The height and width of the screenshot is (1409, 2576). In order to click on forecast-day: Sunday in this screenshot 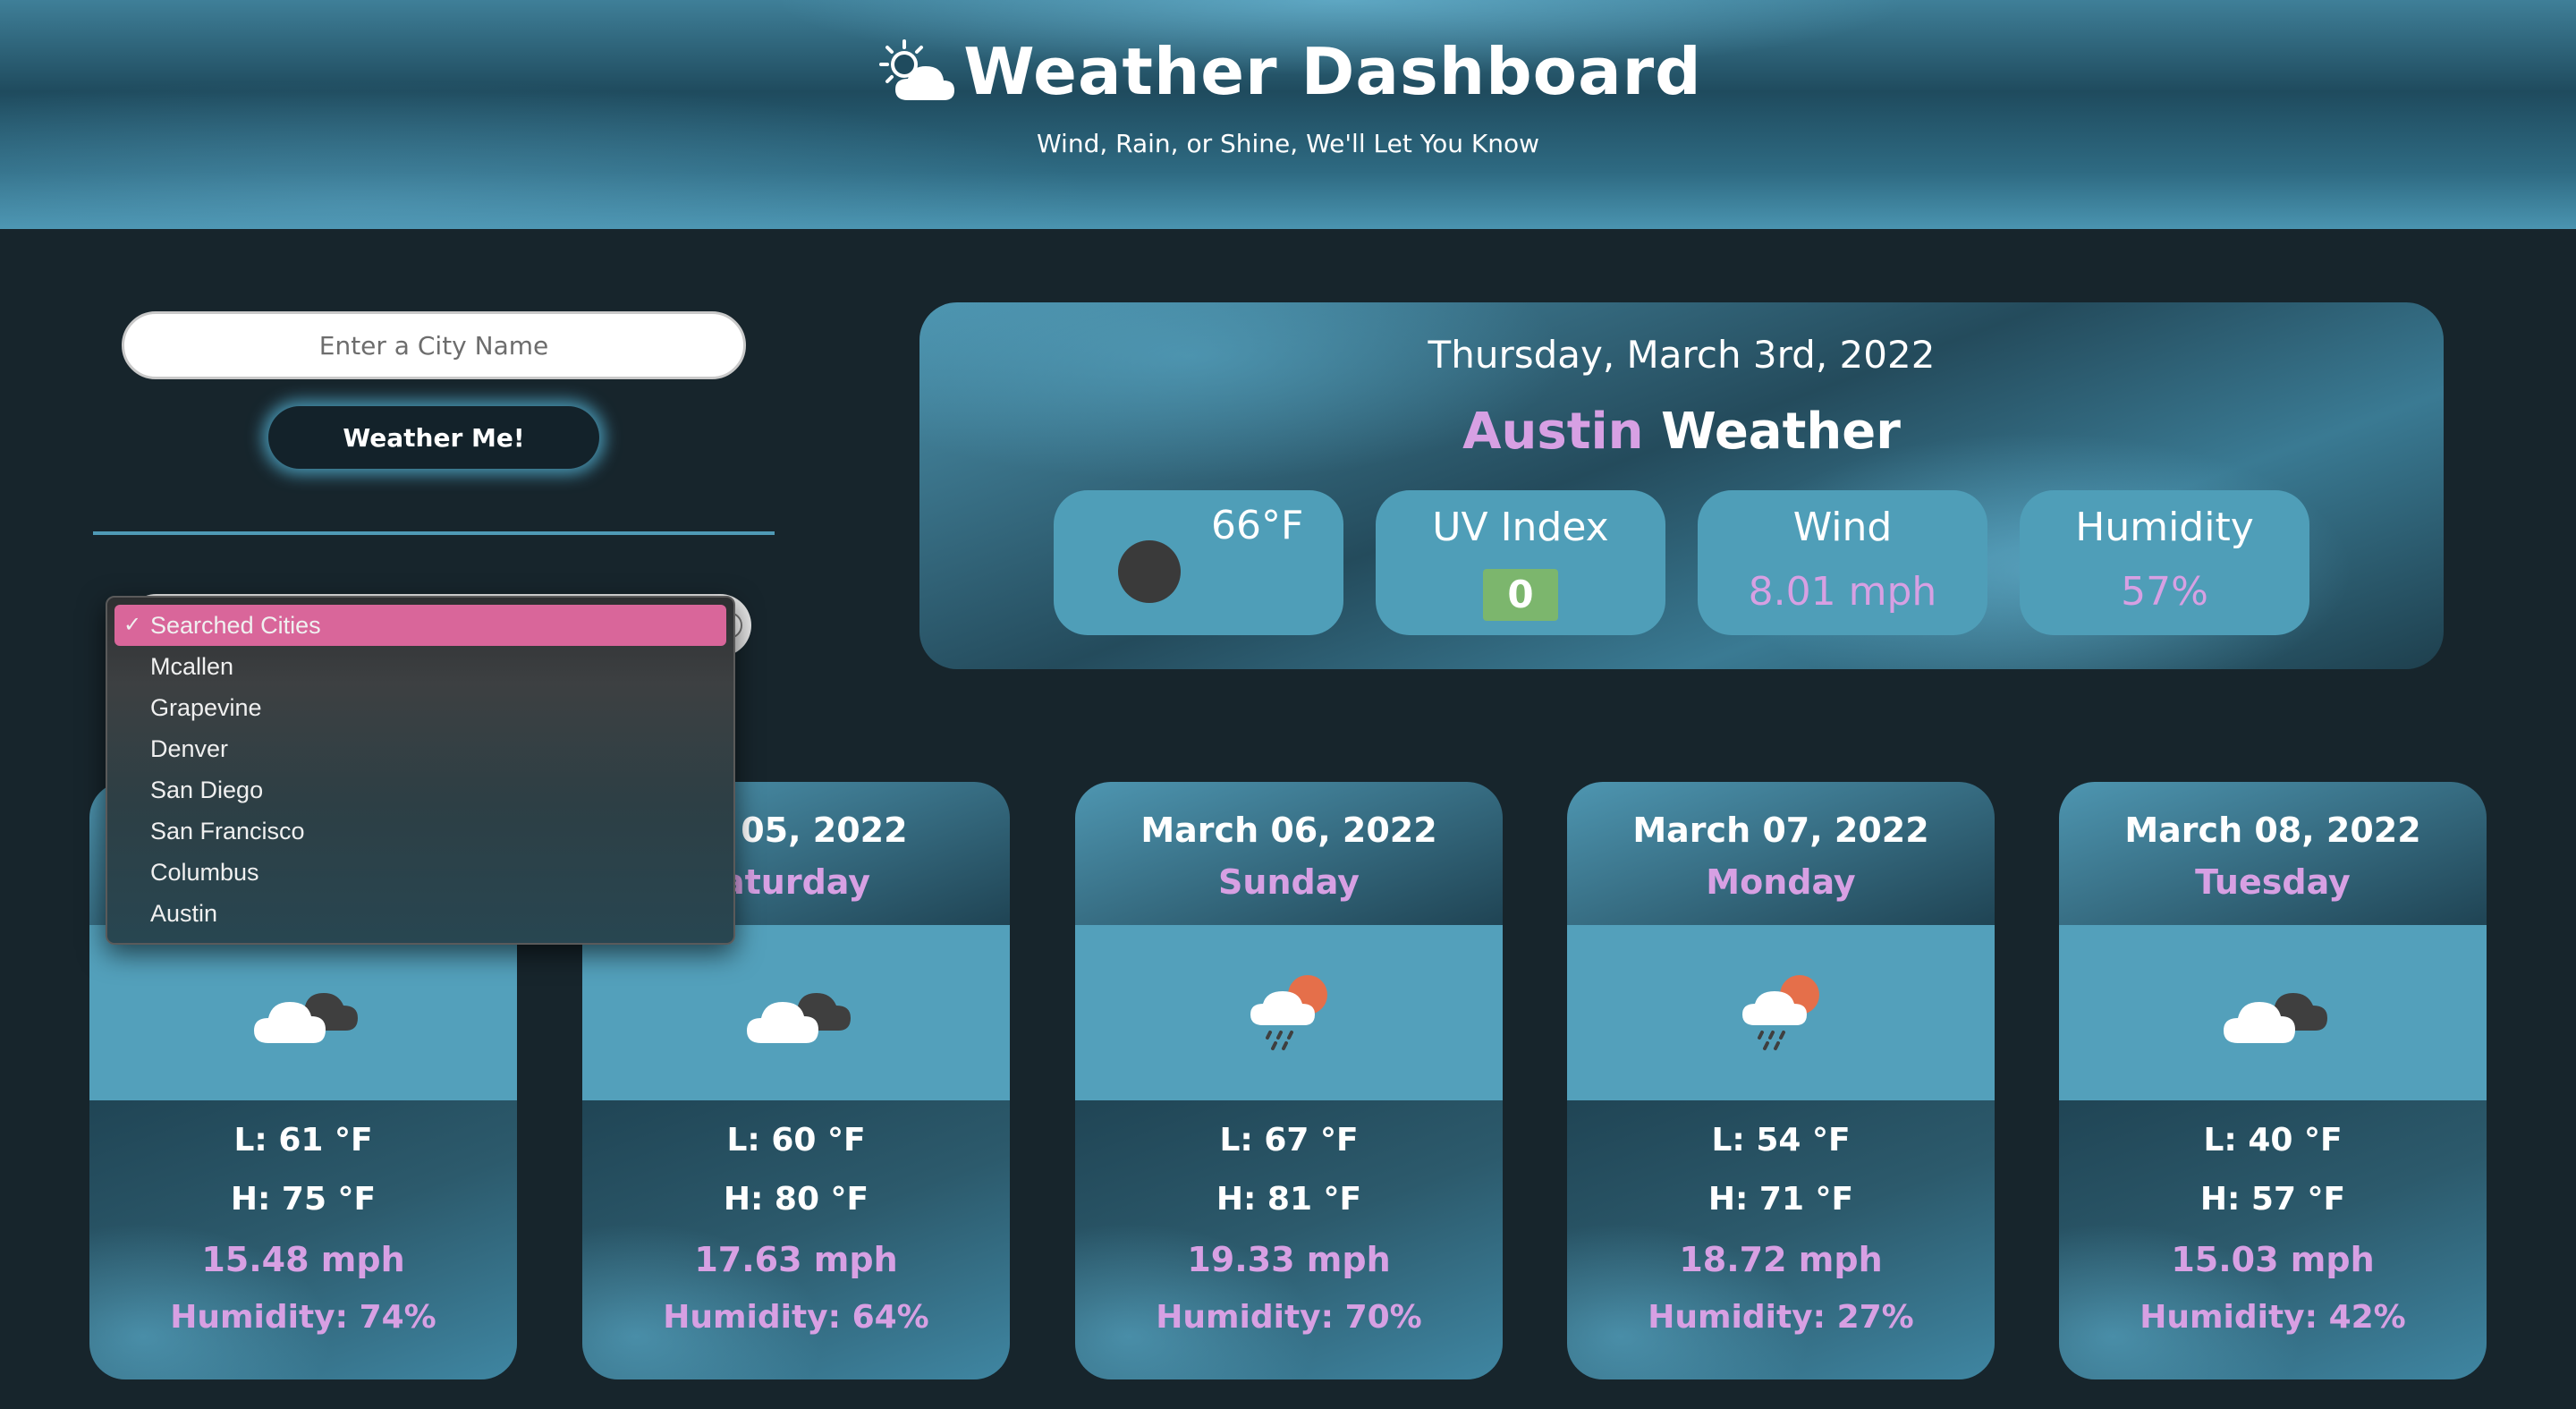, I will do `click(1289, 882)`.